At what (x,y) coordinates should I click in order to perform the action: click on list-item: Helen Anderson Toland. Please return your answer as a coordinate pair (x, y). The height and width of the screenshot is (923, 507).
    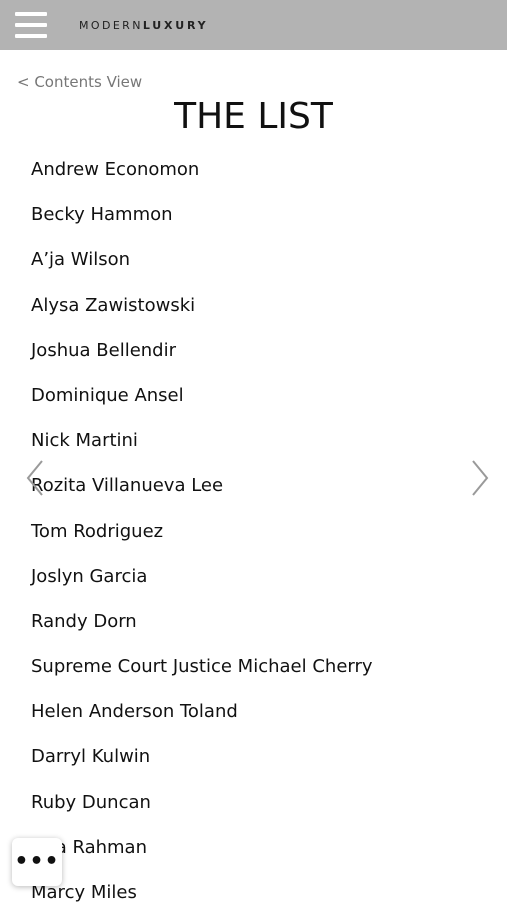
    Looking at the image, I should click on (202, 719).